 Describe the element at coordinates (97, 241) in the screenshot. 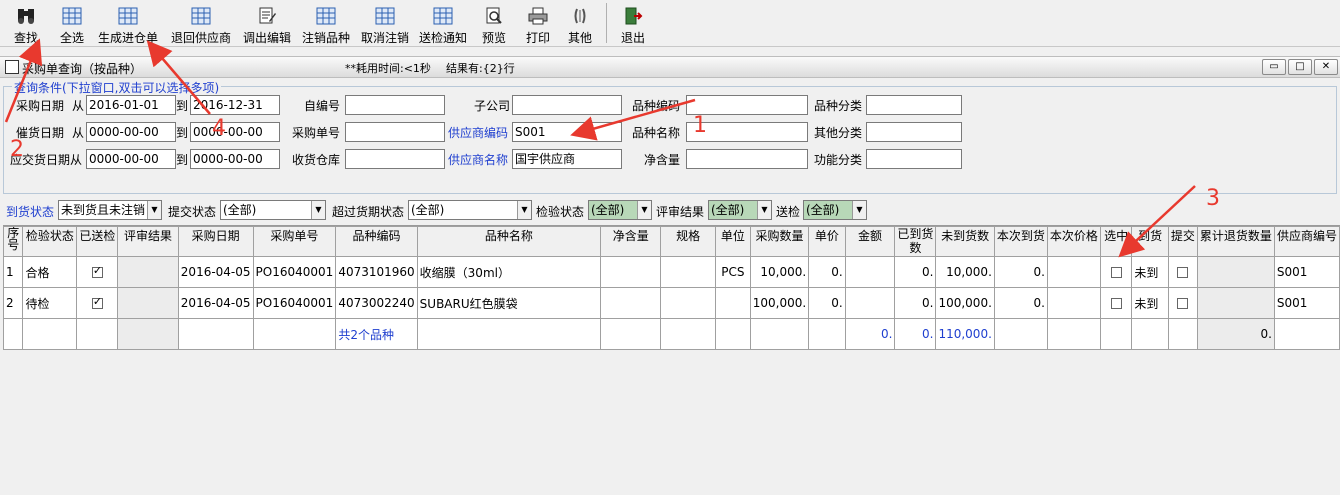

I see `col-header: 已送检` at that location.